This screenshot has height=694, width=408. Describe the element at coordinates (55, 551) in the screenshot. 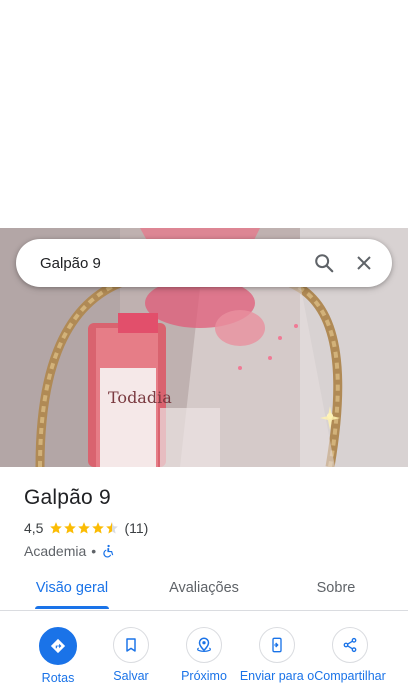

I see `place-category: Academia` at that location.